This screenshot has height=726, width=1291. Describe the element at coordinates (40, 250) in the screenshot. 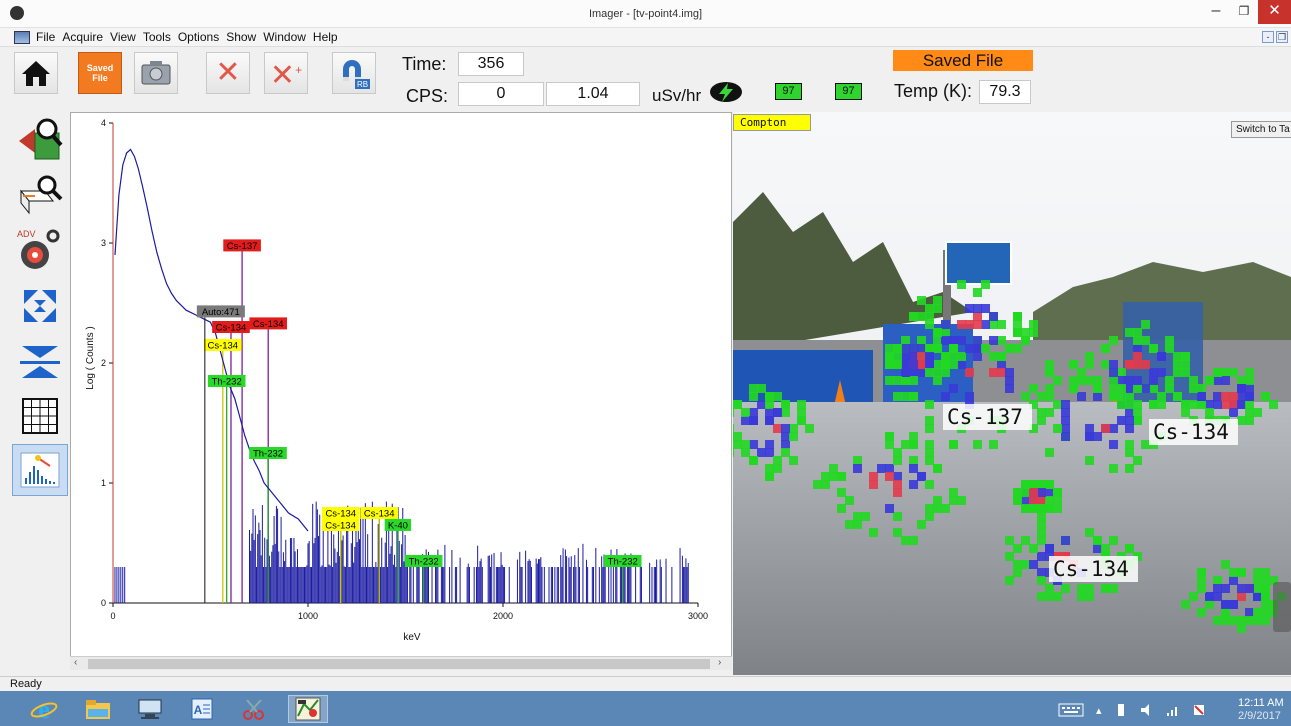

I see `advanced-settings-button: ADV` at that location.